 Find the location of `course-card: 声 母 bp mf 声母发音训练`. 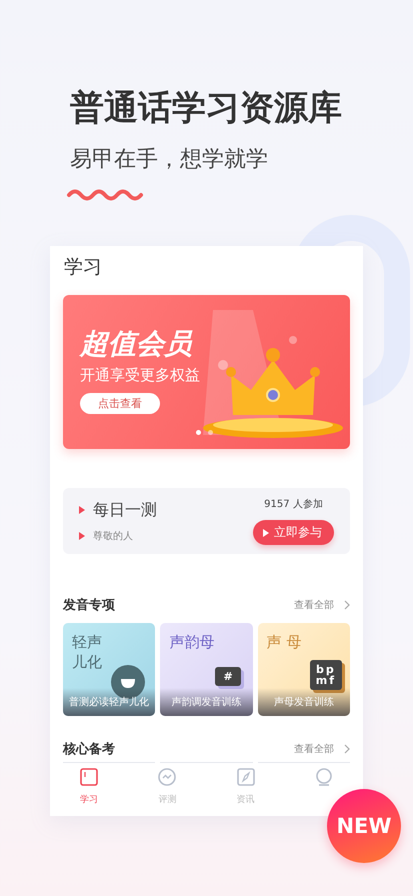

course-card: 声 母 bp mf 声母发音训练 is located at coordinates (304, 669).